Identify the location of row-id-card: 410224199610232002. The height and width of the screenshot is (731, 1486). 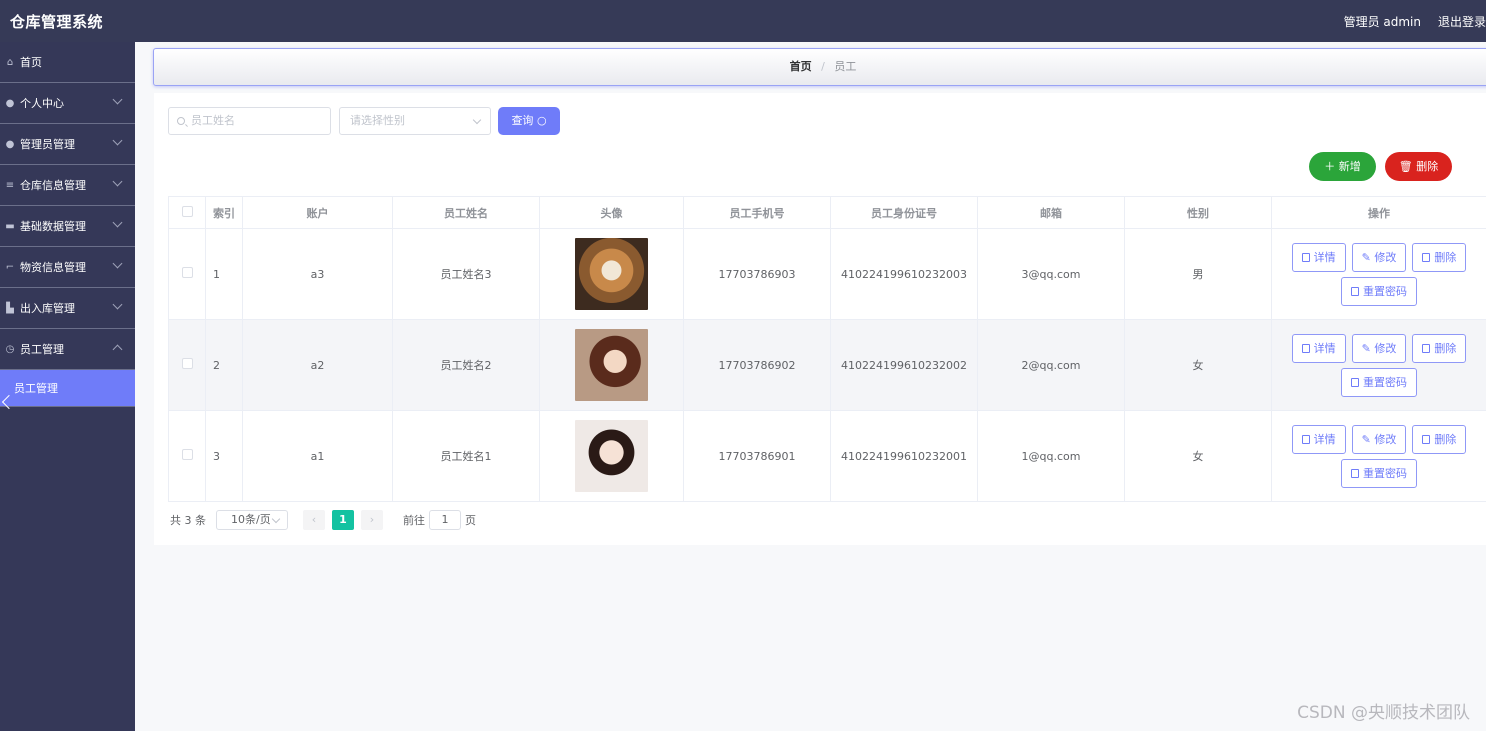
(904, 365).